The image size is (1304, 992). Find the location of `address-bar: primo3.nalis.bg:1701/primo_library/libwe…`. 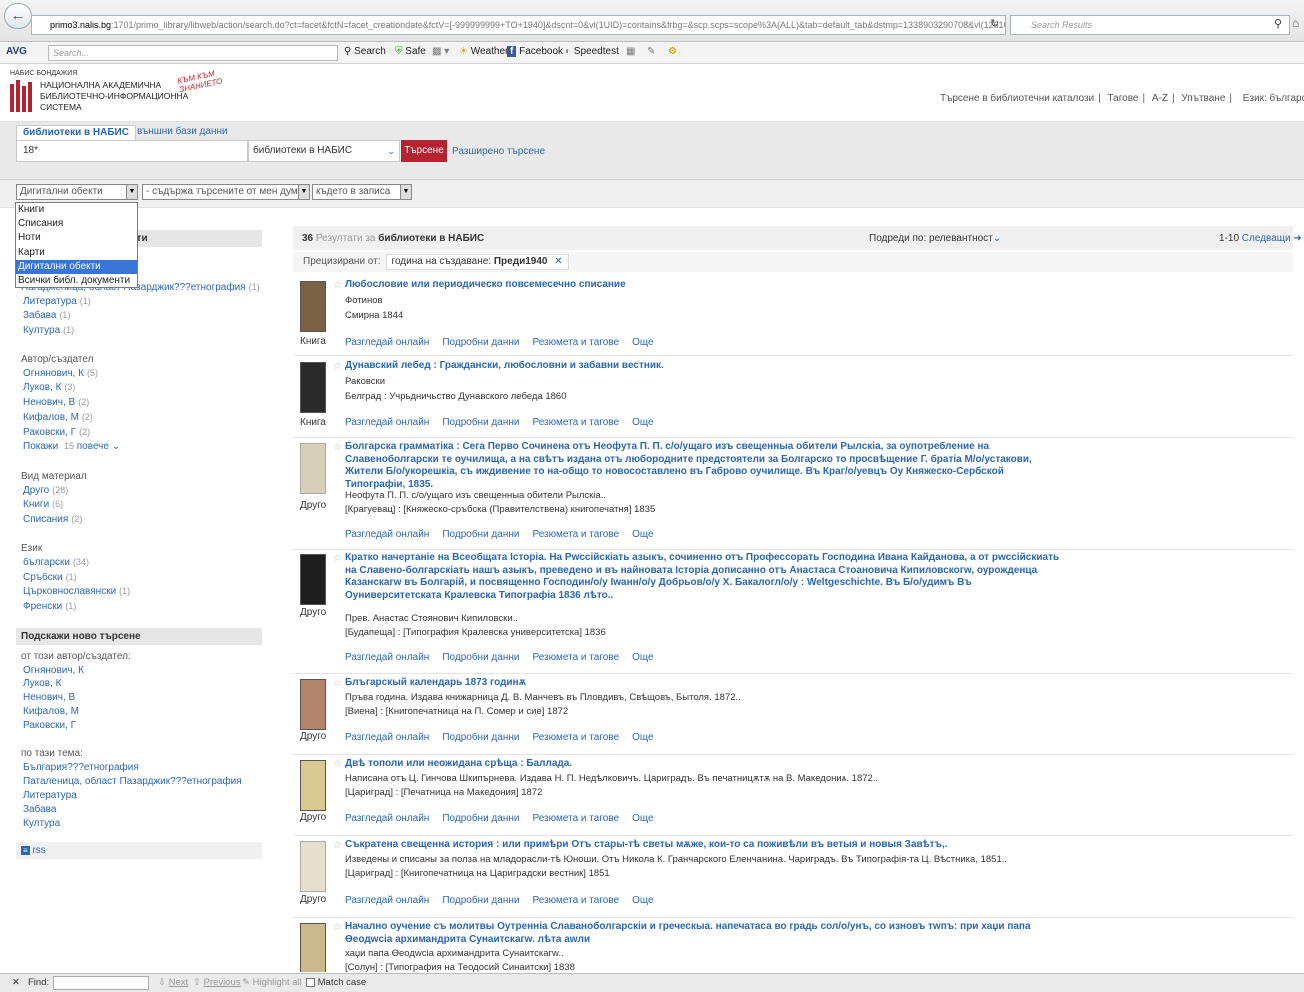

address-bar: primo3.nalis.bg:1701/primo_library/libwe… is located at coordinates (518, 25).